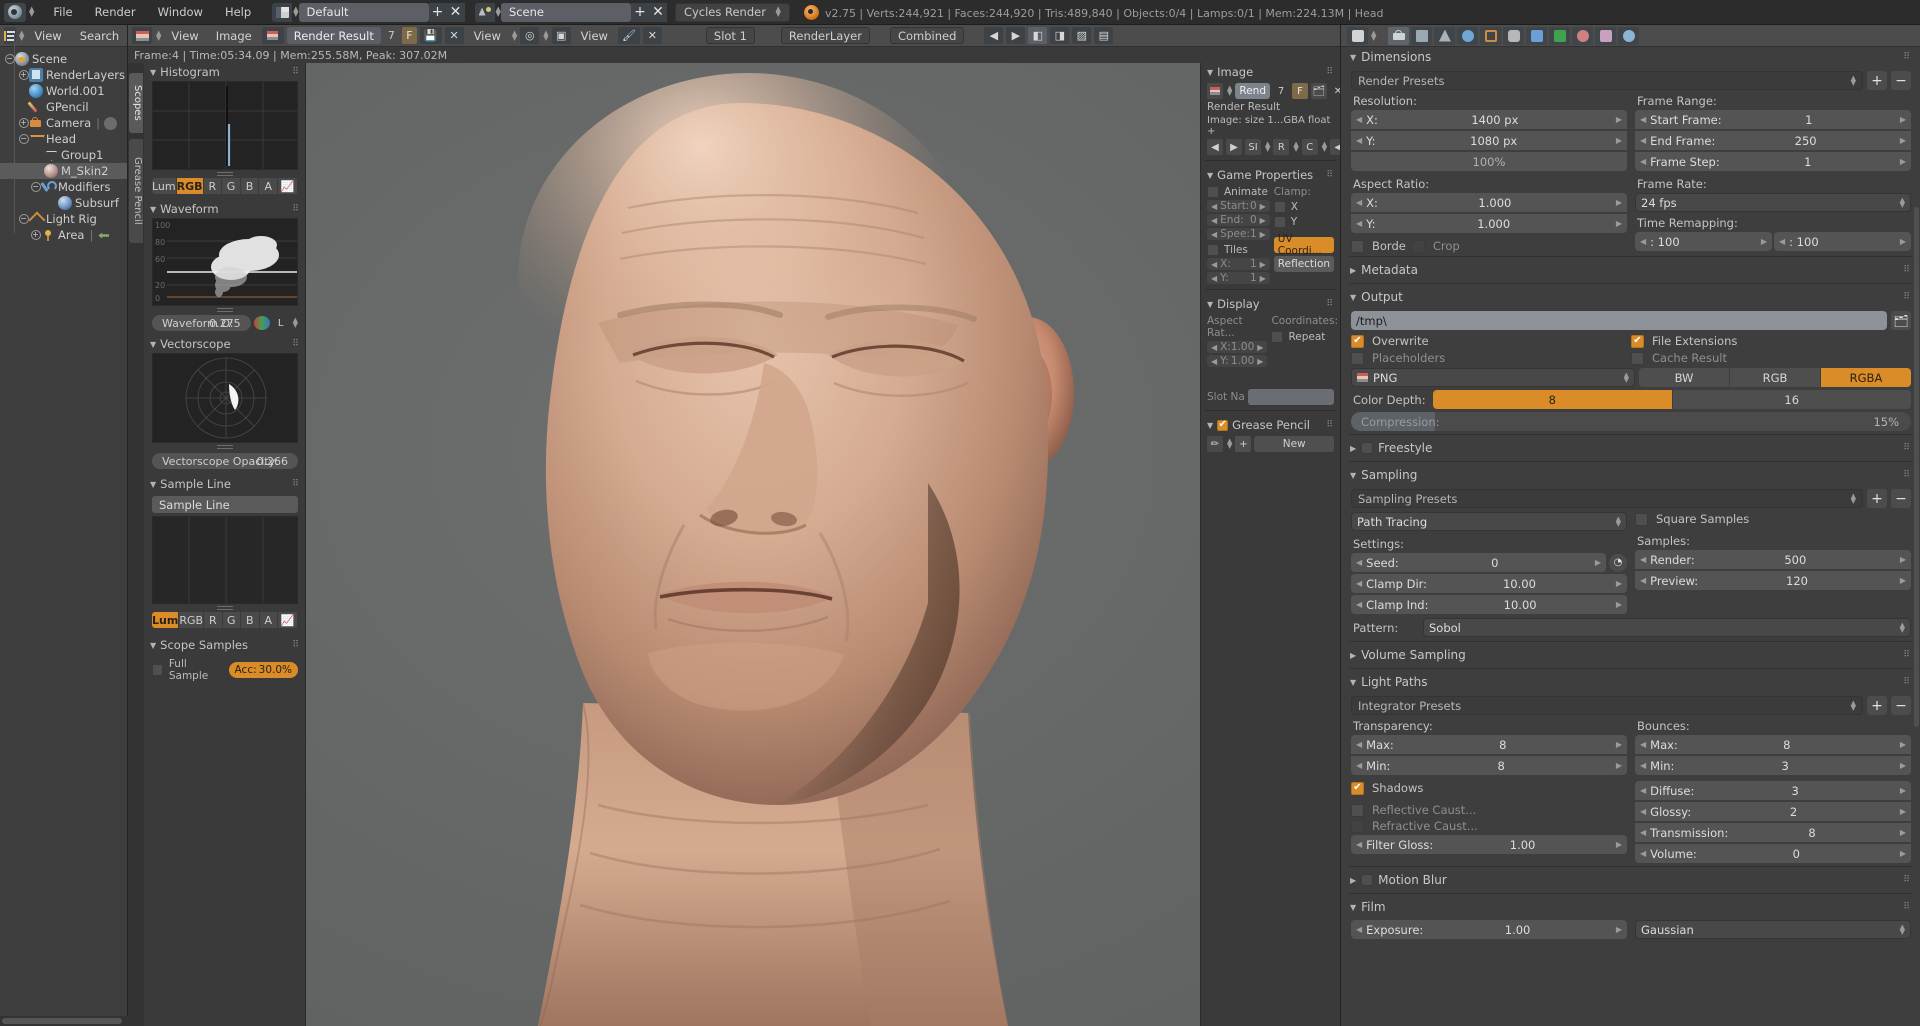 The width and height of the screenshot is (1920, 1026). What do you see at coordinates (1773, 202) in the screenshot?
I see `fps-dropdown: 24 fps ▲ ▼` at bounding box center [1773, 202].